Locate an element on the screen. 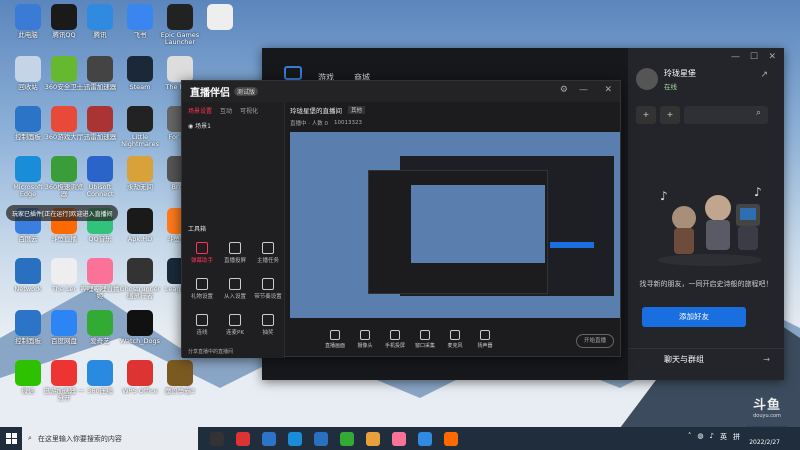  clock-date: 2022/2/27 is located at coordinates (764, 442).